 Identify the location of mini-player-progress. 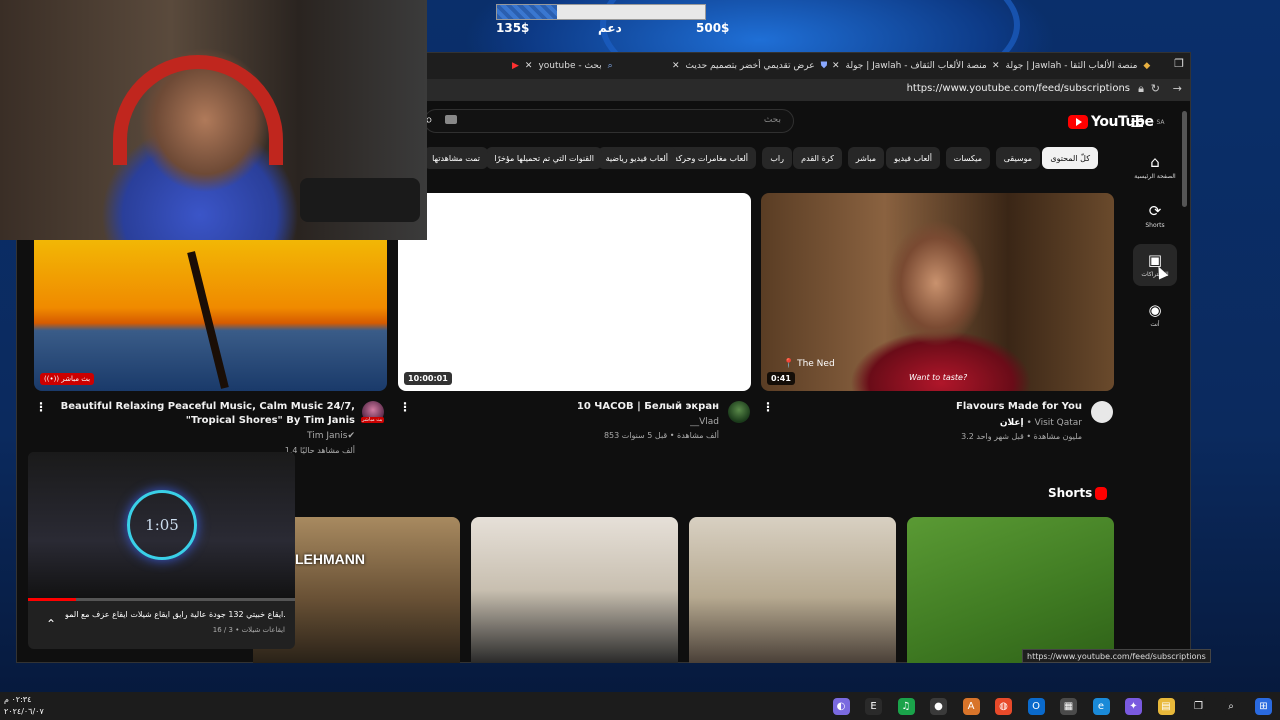
(161, 599).